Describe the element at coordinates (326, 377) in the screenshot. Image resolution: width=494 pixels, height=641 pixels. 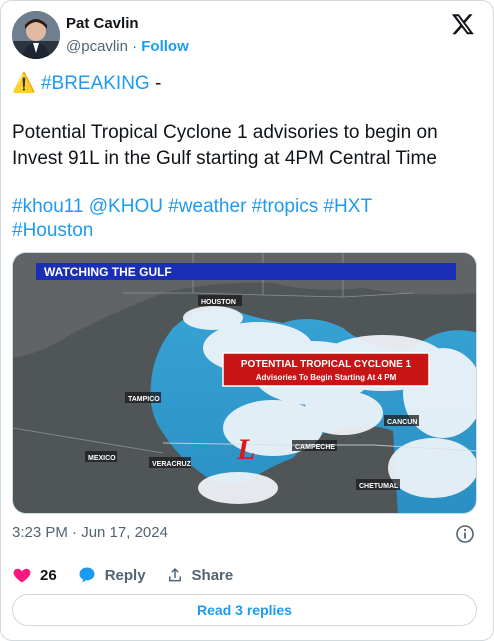
I see `alert-subtitle: Advisories To Begin Starting At 4 PM` at that location.